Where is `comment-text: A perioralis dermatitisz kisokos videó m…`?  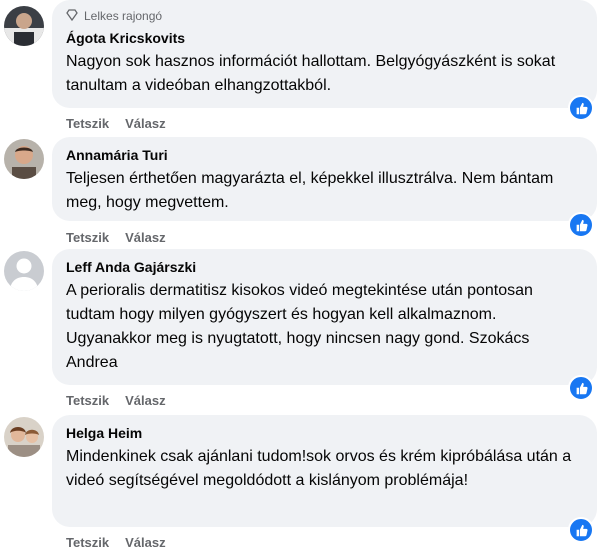
comment-text: A perioralis dermatitisz kisokos videó m… is located at coordinates (299, 326).